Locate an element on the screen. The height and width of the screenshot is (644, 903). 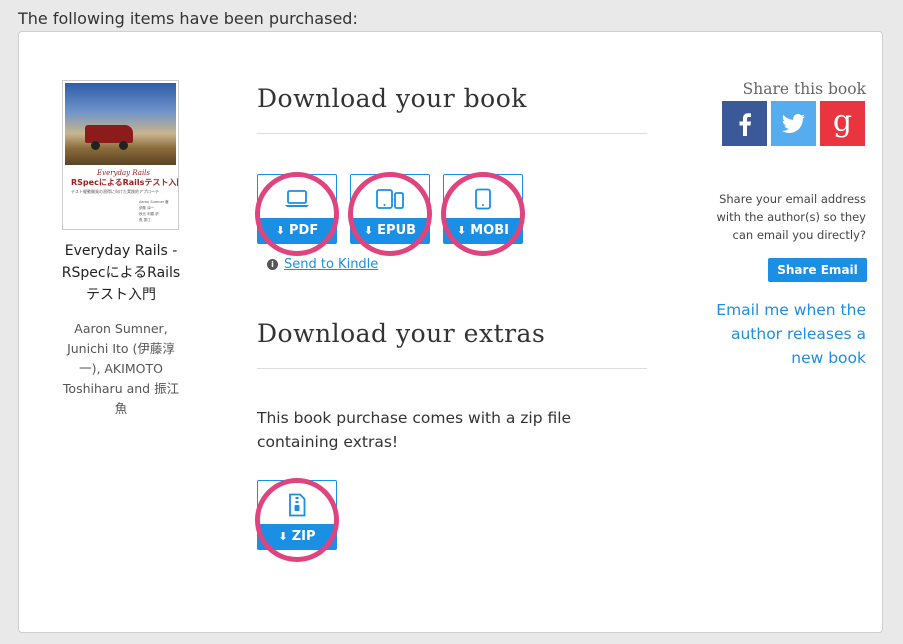
share-email-button: Share Email is located at coordinates (817, 270).